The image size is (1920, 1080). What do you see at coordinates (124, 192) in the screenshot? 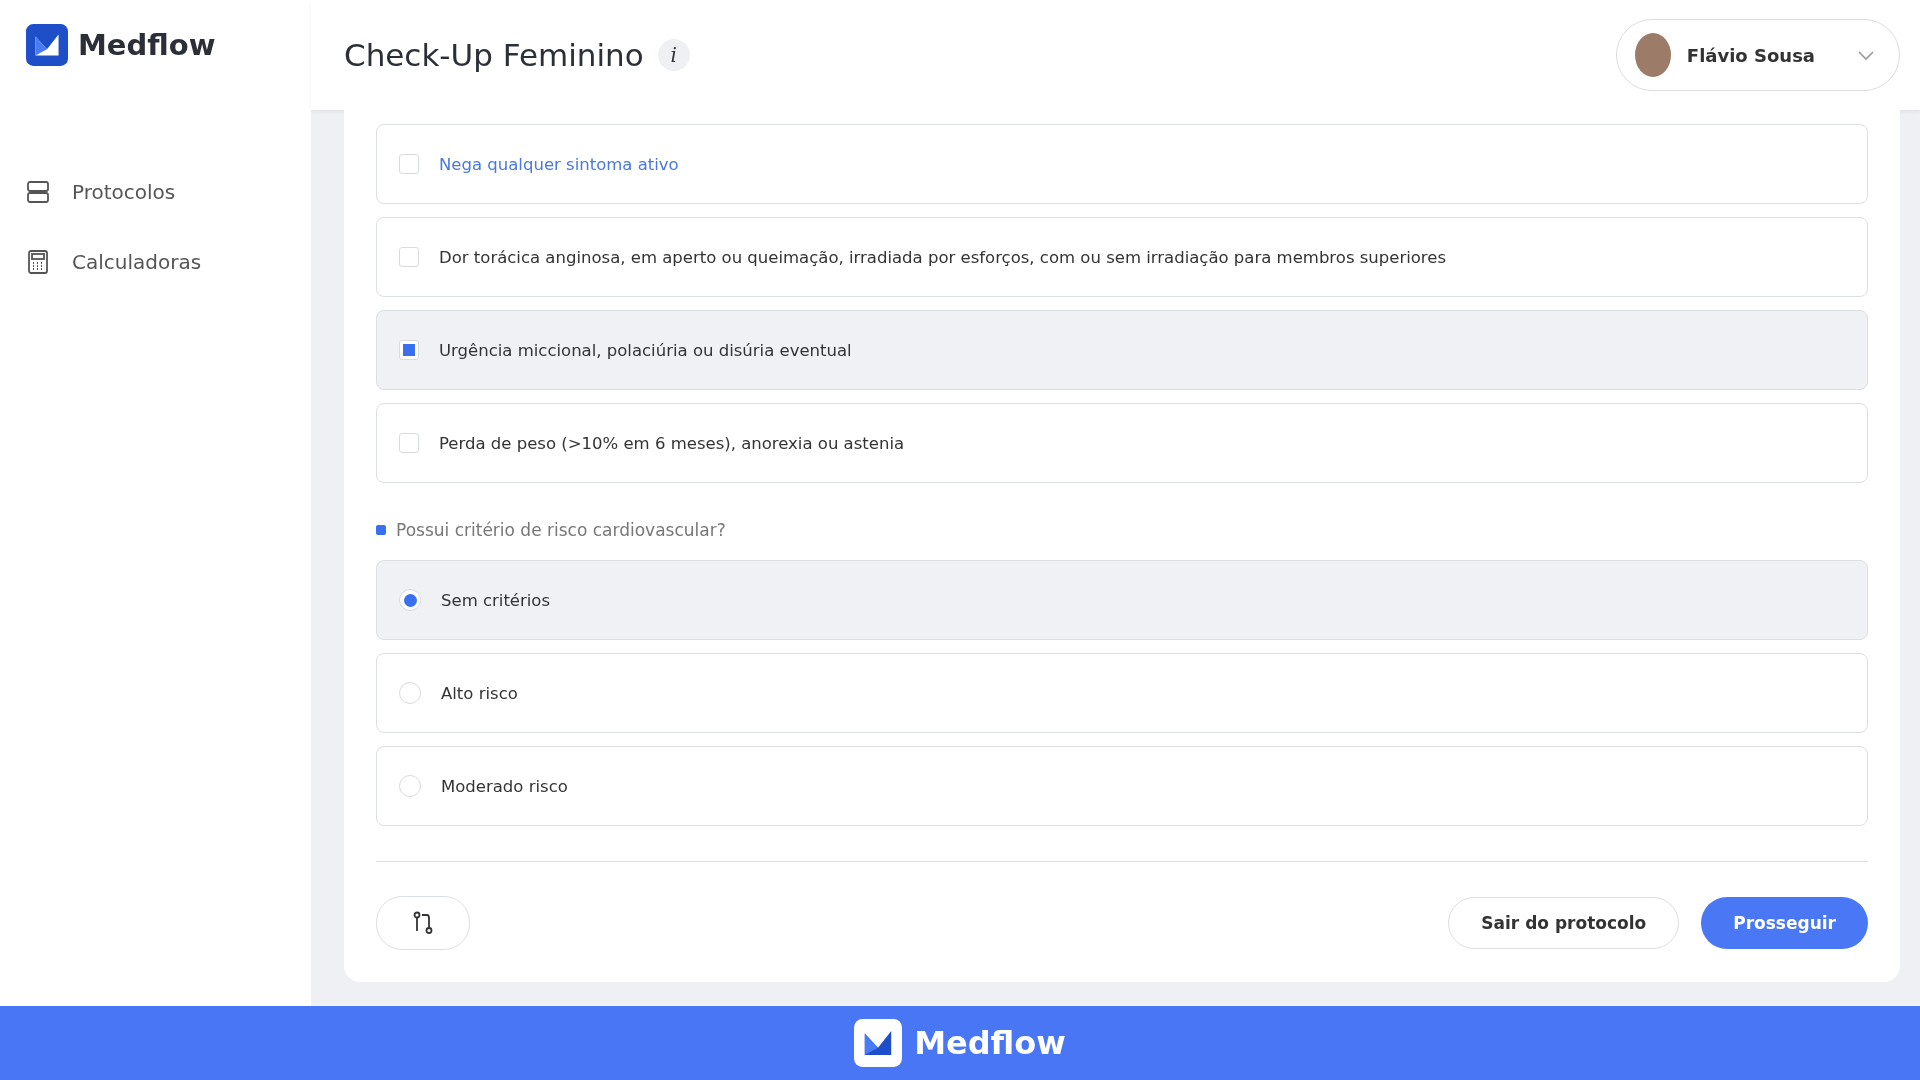
I see `sidebar-item: Protocolos` at bounding box center [124, 192].